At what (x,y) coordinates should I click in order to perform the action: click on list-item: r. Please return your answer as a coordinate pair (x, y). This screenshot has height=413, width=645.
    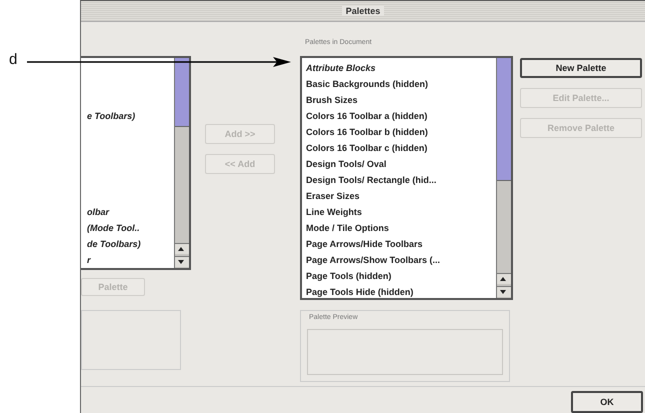
    Looking at the image, I should click on (129, 260).